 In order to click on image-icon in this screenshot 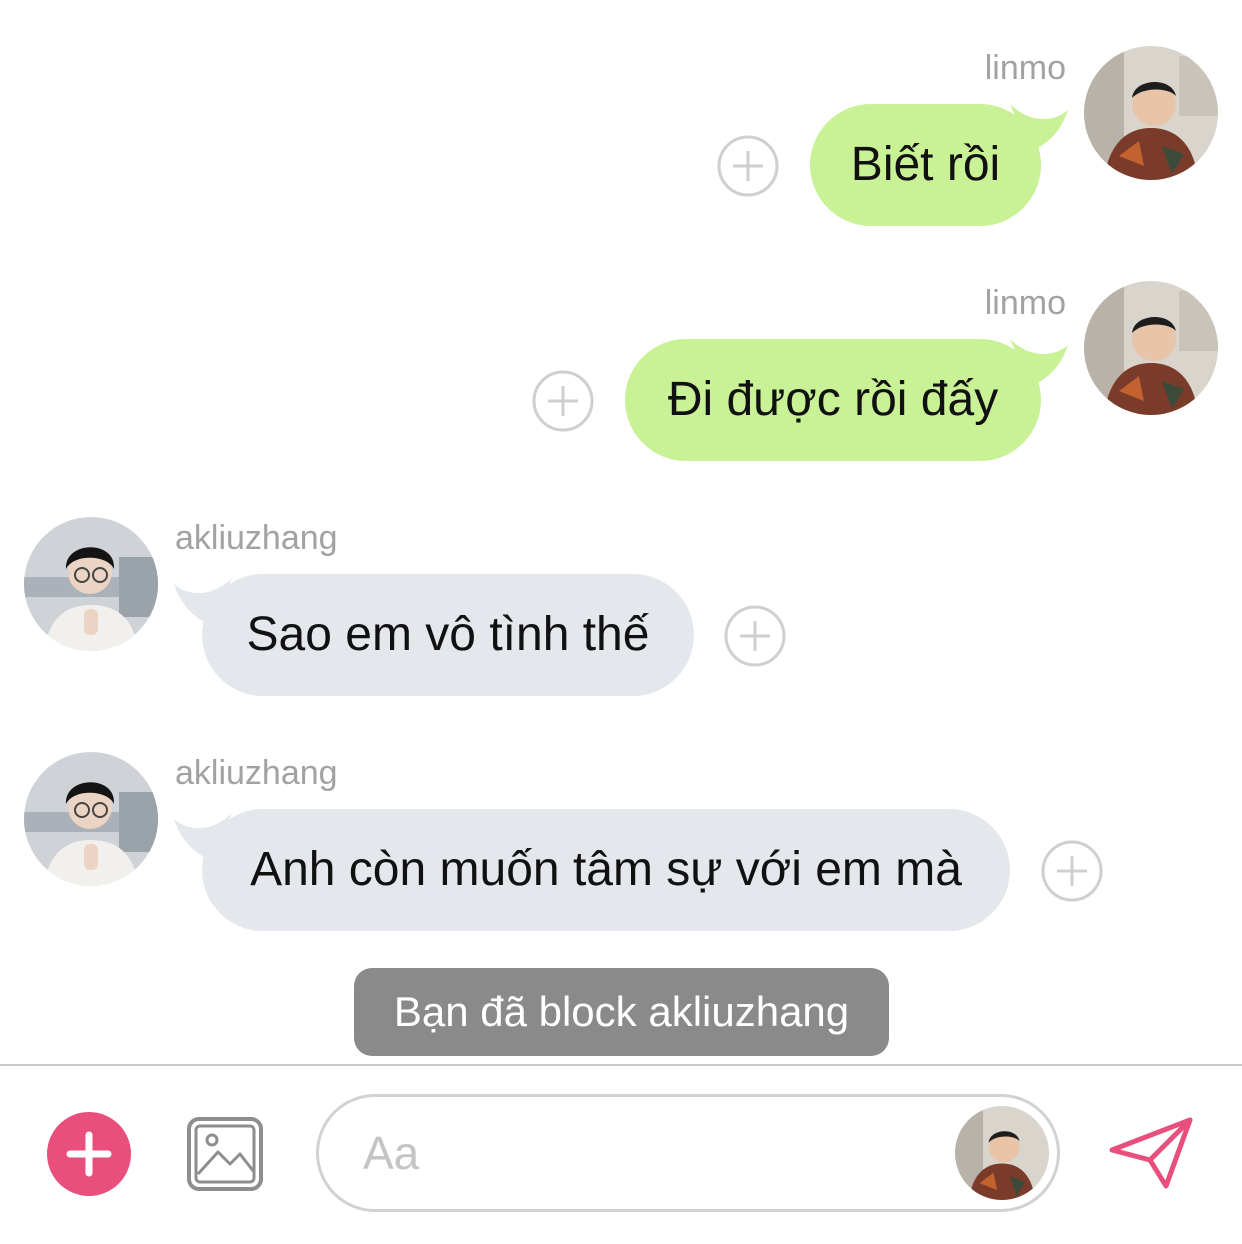, I will do `click(225, 1154)`.